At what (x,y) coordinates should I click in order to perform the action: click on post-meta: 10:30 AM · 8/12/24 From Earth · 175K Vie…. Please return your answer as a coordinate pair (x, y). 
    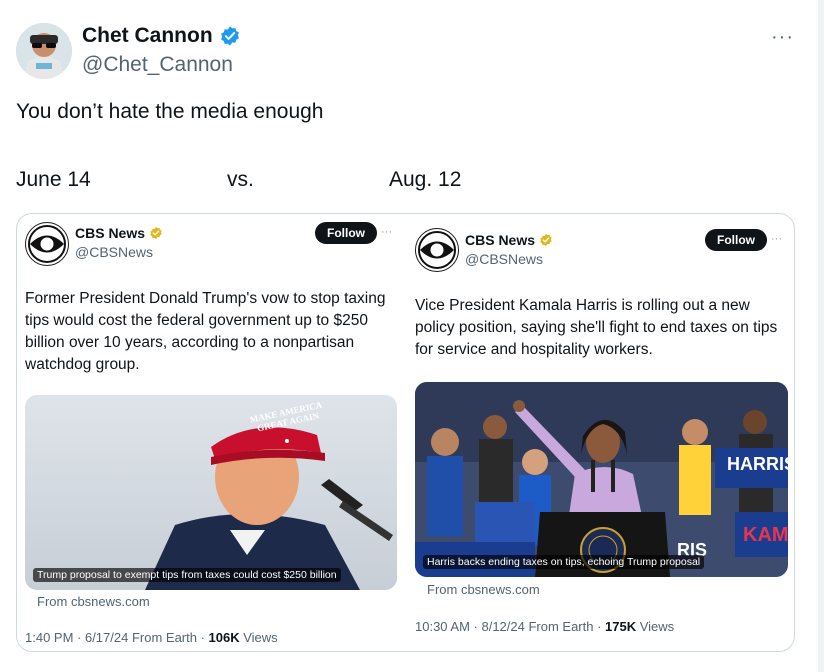
    Looking at the image, I should click on (544, 626).